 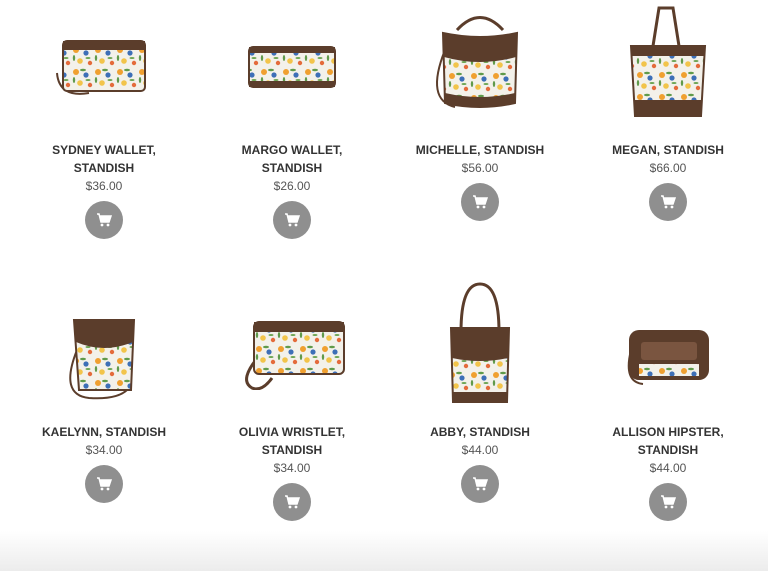 I want to click on product-name: SYDNEY WALLET, STANDISH, so click(x=104, y=159).